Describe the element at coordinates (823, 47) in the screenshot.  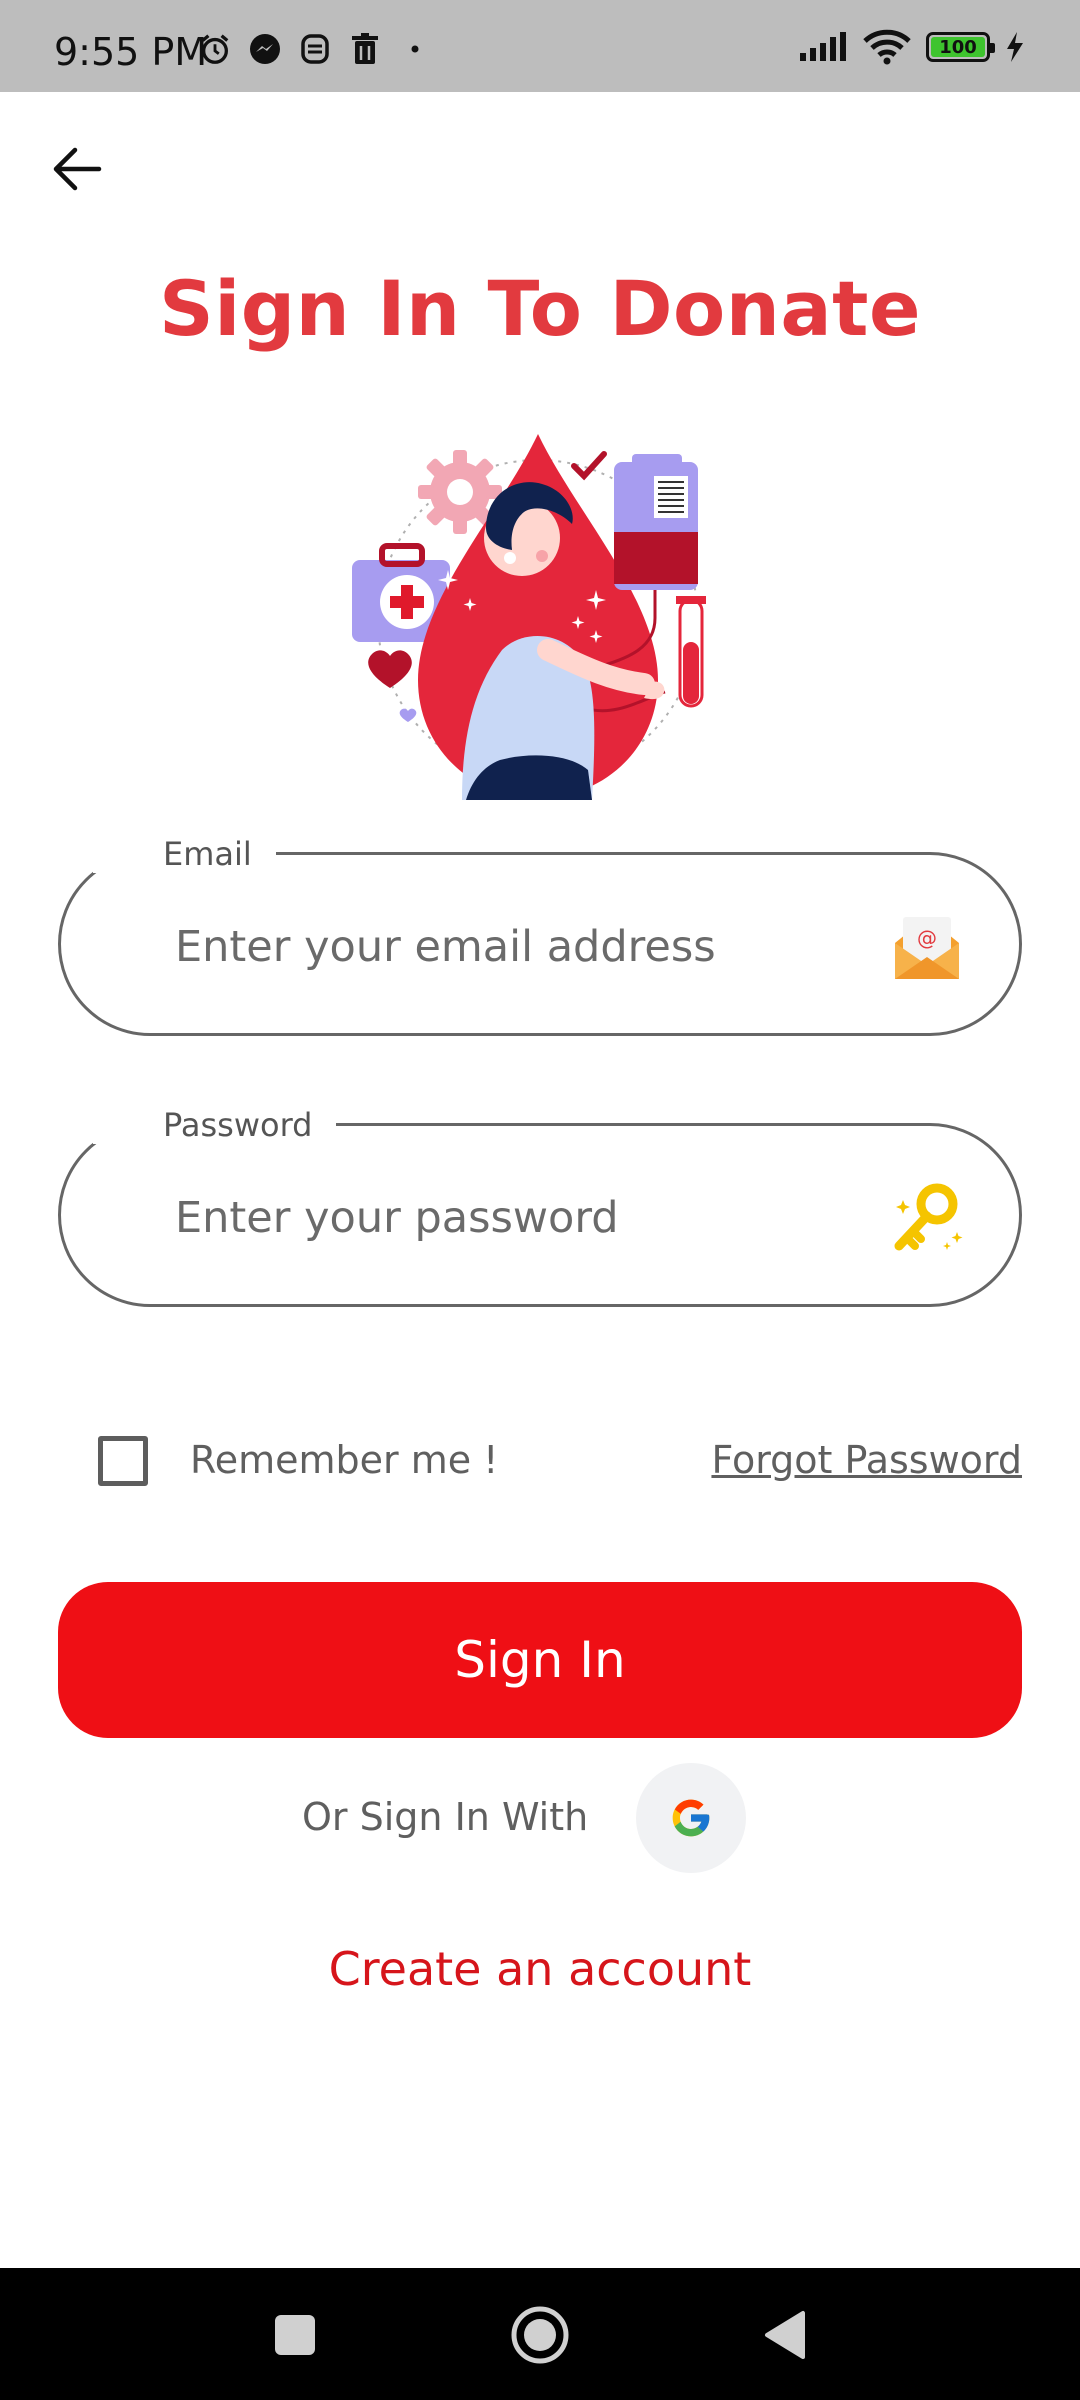
I see `signal-icon` at that location.